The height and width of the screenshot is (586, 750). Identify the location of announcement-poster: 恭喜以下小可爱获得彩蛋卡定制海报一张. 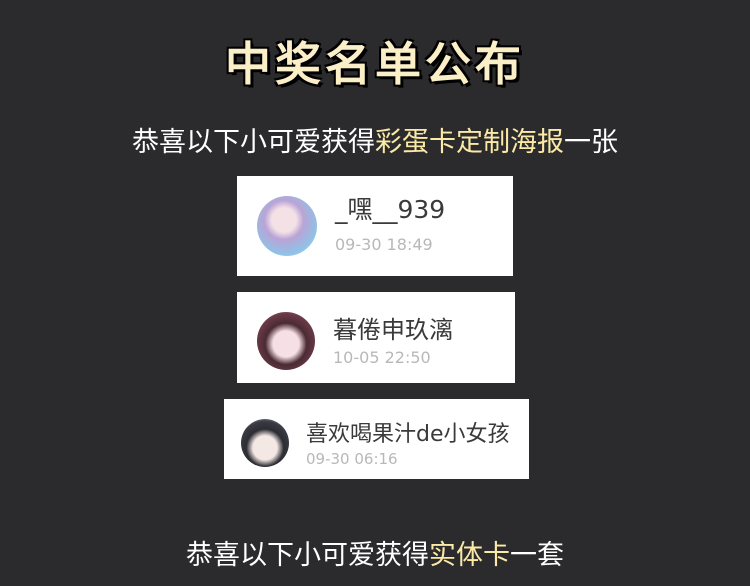
(375, 139).